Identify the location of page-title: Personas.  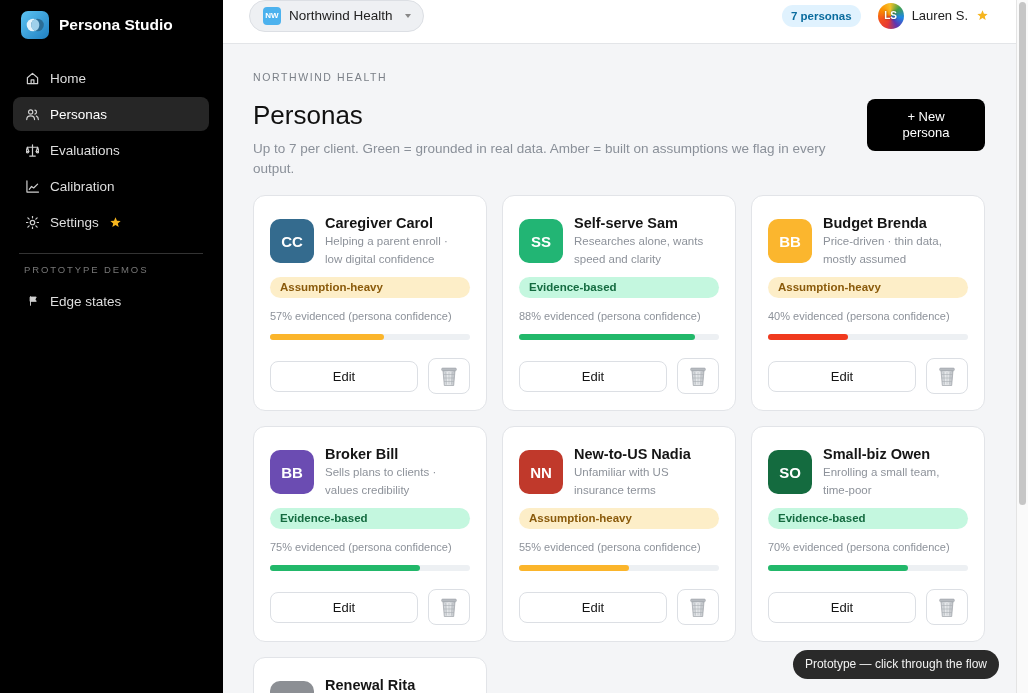
(308, 115).